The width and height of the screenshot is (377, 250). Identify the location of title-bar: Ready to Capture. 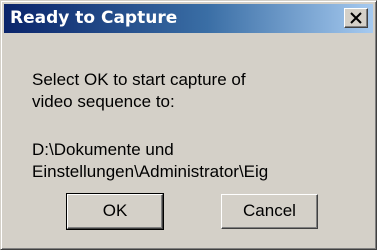
(188, 18).